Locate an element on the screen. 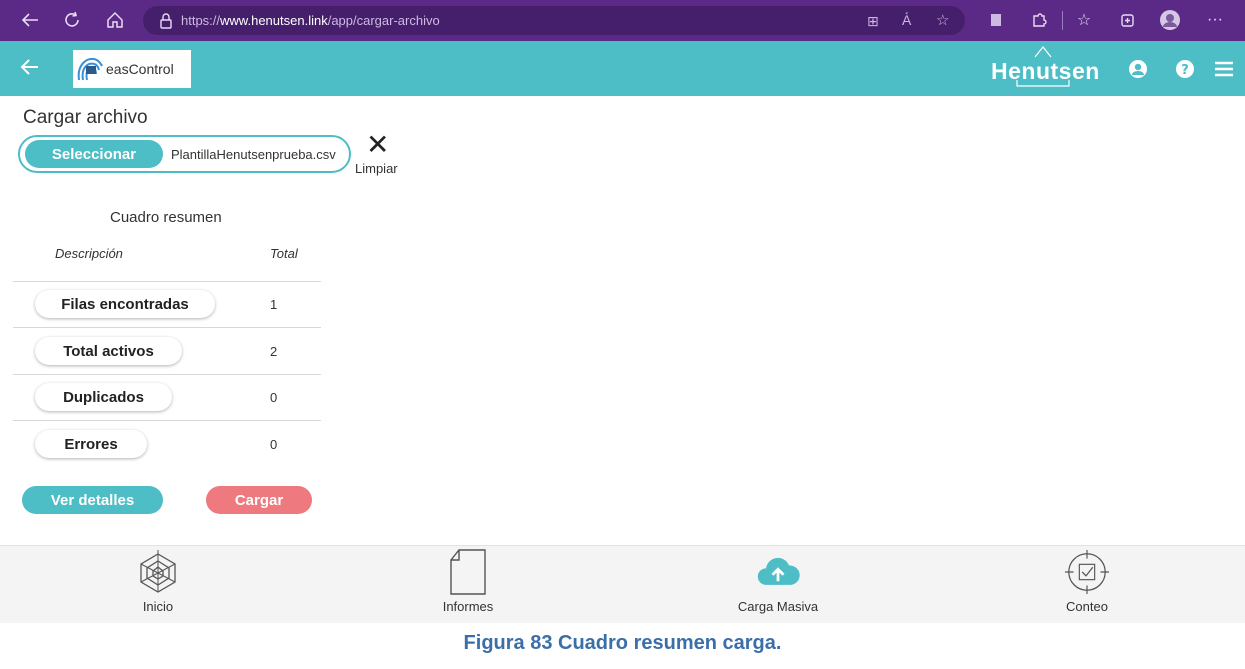  fingerprint-icon is located at coordinates (90, 69).